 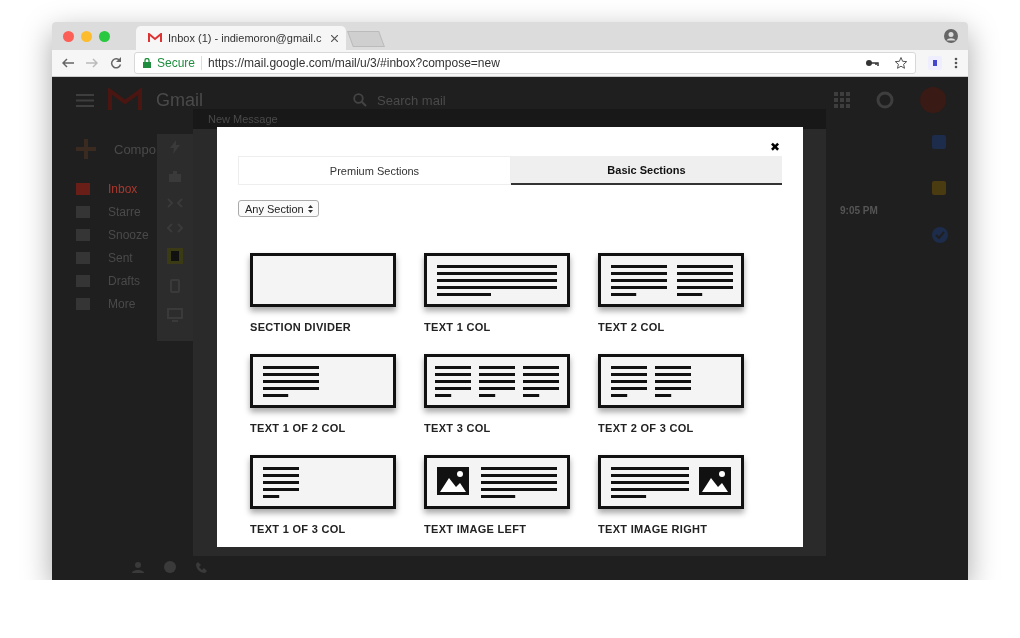 What do you see at coordinates (116, 63) in the screenshot?
I see `reload-icon` at bounding box center [116, 63].